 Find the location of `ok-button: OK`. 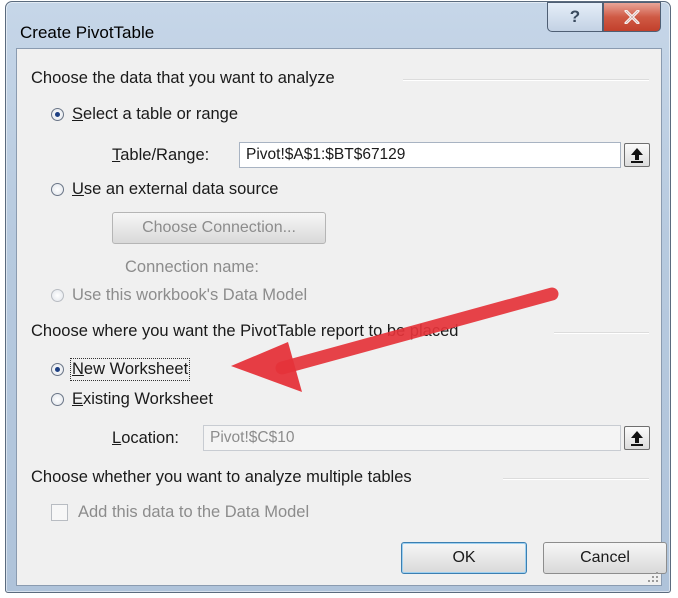

ok-button: OK is located at coordinates (464, 558).